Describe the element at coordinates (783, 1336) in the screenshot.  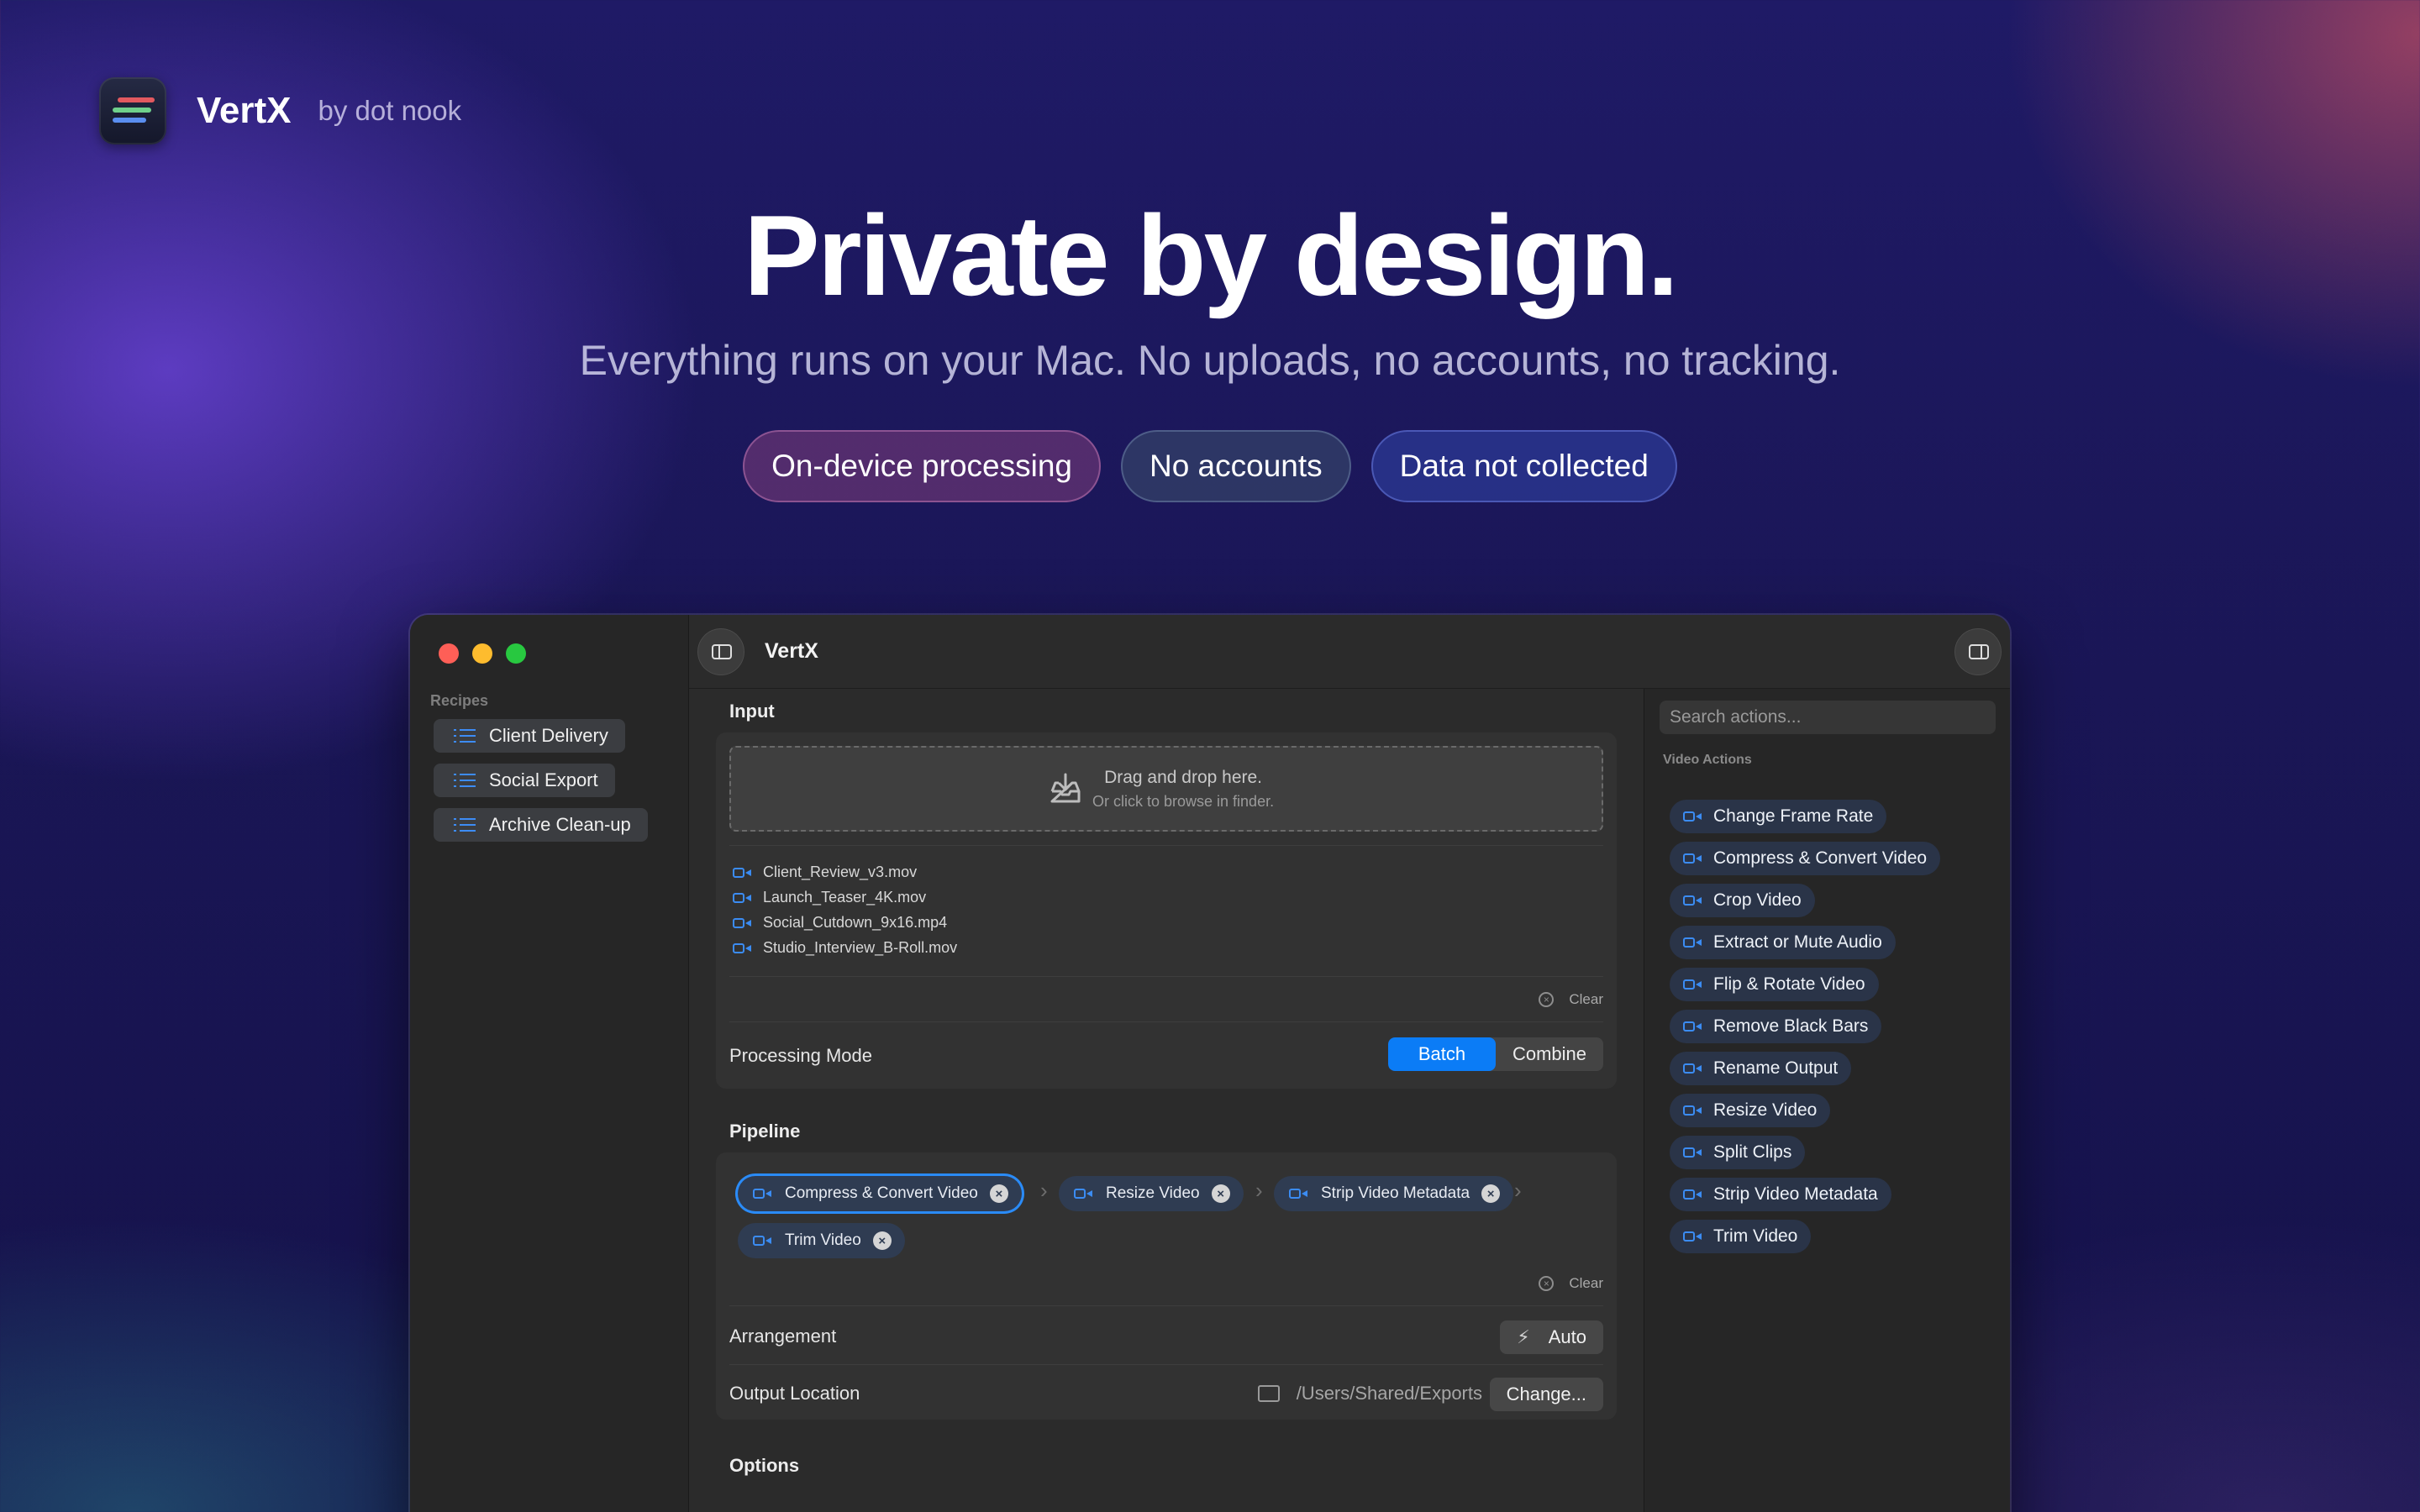
I see `arrangement-label: Arrangement` at that location.